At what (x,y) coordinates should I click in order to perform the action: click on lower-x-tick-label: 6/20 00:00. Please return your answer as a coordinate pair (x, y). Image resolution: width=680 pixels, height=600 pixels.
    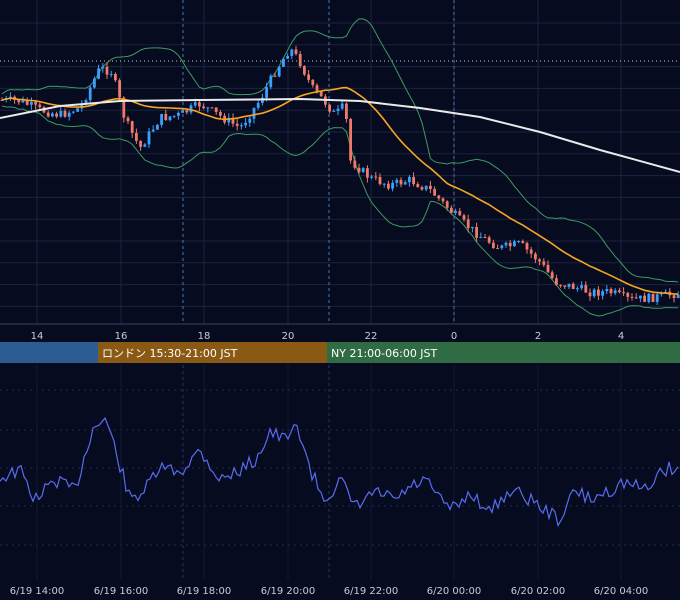
    Looking at the image, I should click on (454, 591).